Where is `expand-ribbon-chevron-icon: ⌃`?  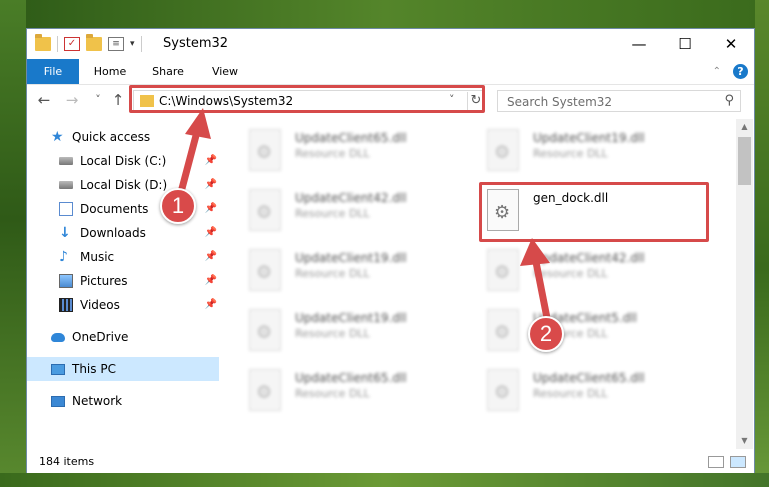 expand-ribbon-chevron-icon: ⌃ is located at coordinates (717, 71).